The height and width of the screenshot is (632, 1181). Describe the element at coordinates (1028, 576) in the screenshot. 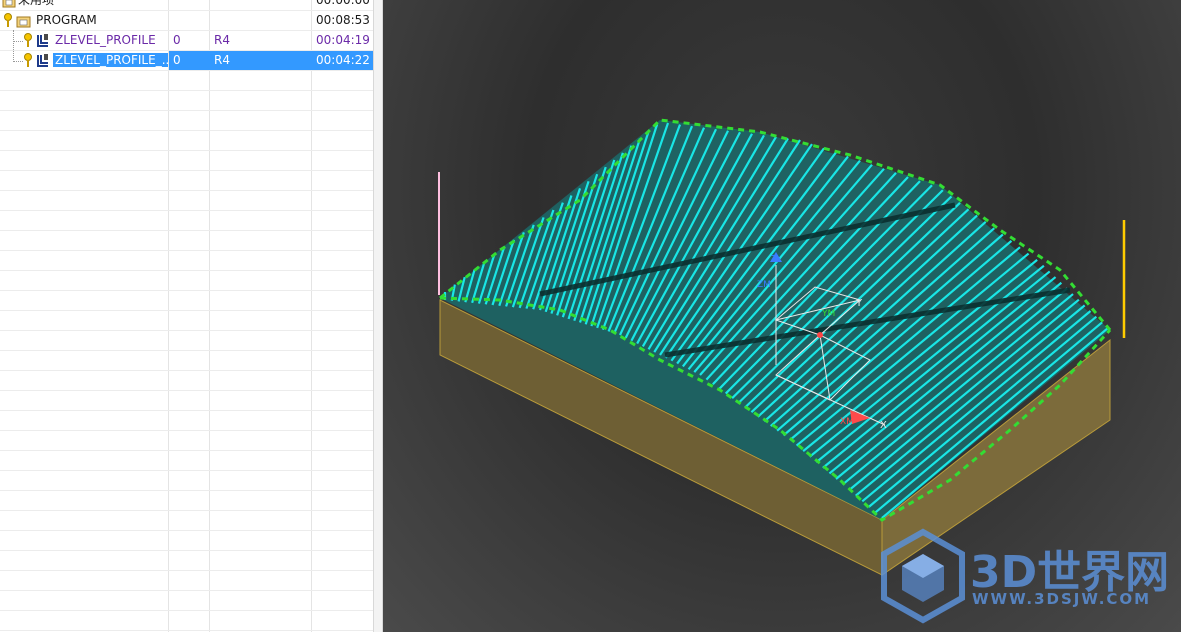

I see `watermark: 3D世界网 WWW.3DSJW.COM` at that location.